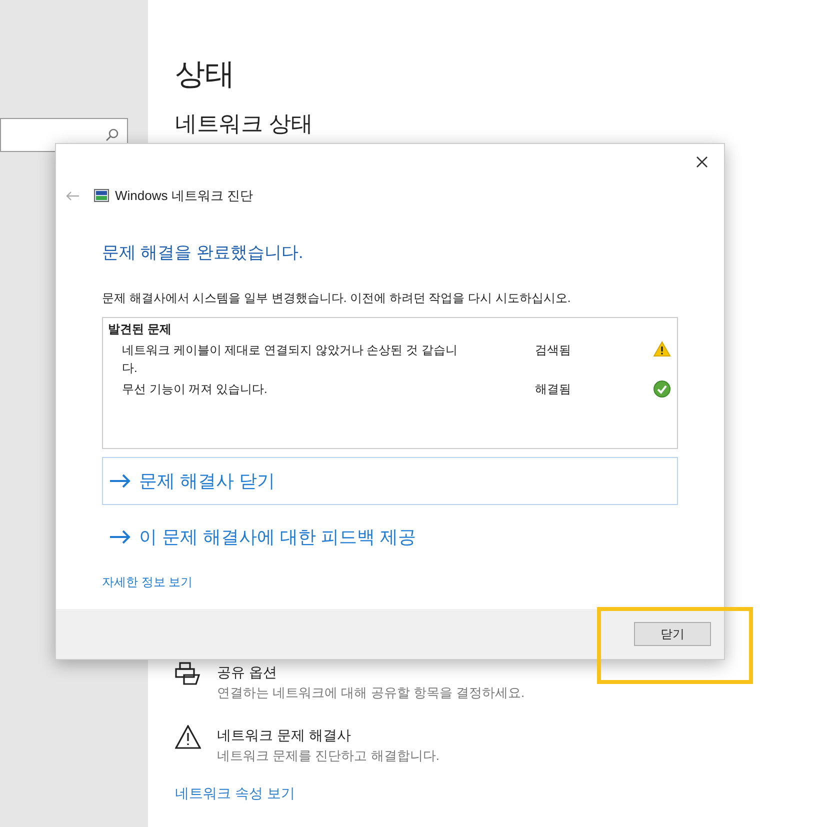 Image resolution: width=827 pixels, height=827 pixels. What do you see at coordinates (371, 672) in the screenshot?
I see `item-title: 공유 옵션` at bounding box center [371, 672].